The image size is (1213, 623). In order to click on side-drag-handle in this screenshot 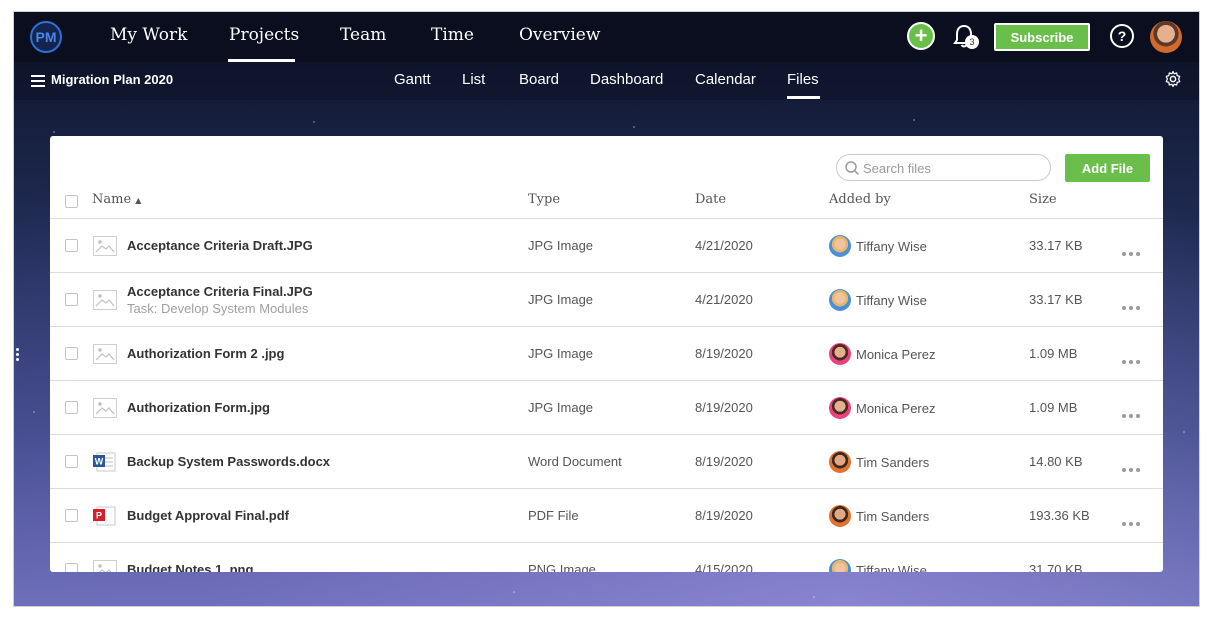, I will do `click(17, 356)`.